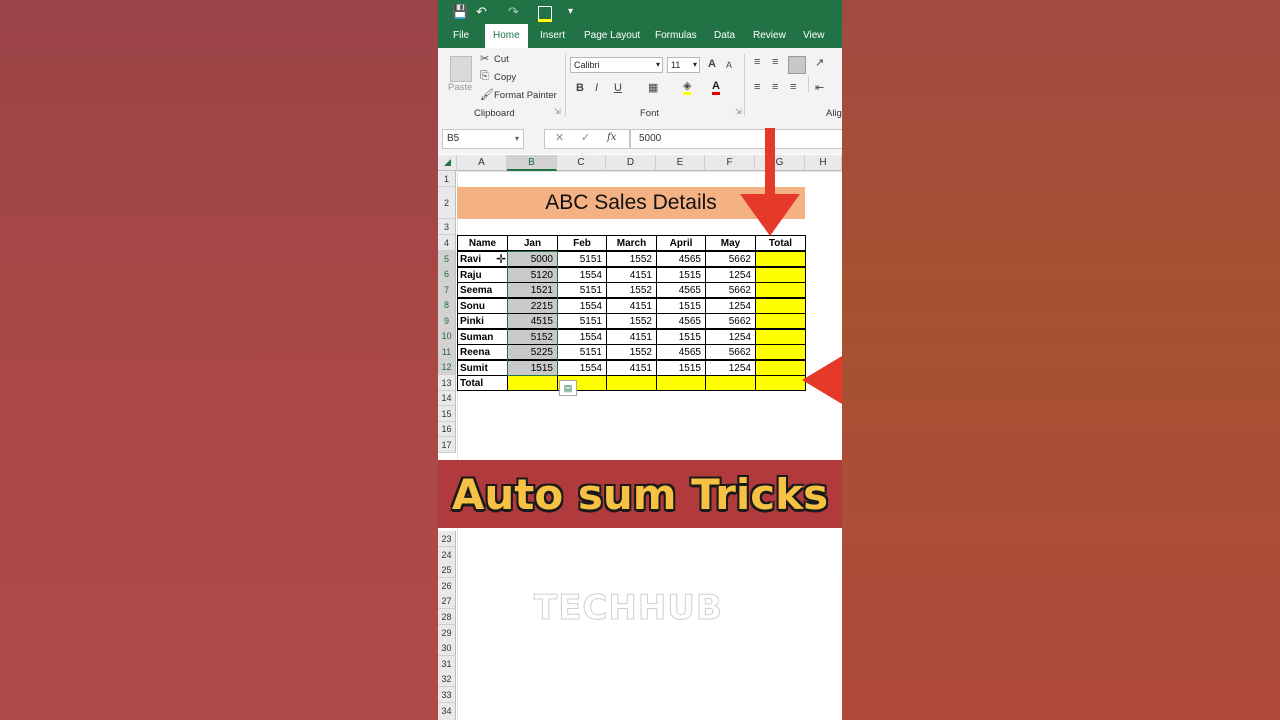  Describe the element at coordinates (447, 632) in the screenshot. I see `row-header: 29` at that location.